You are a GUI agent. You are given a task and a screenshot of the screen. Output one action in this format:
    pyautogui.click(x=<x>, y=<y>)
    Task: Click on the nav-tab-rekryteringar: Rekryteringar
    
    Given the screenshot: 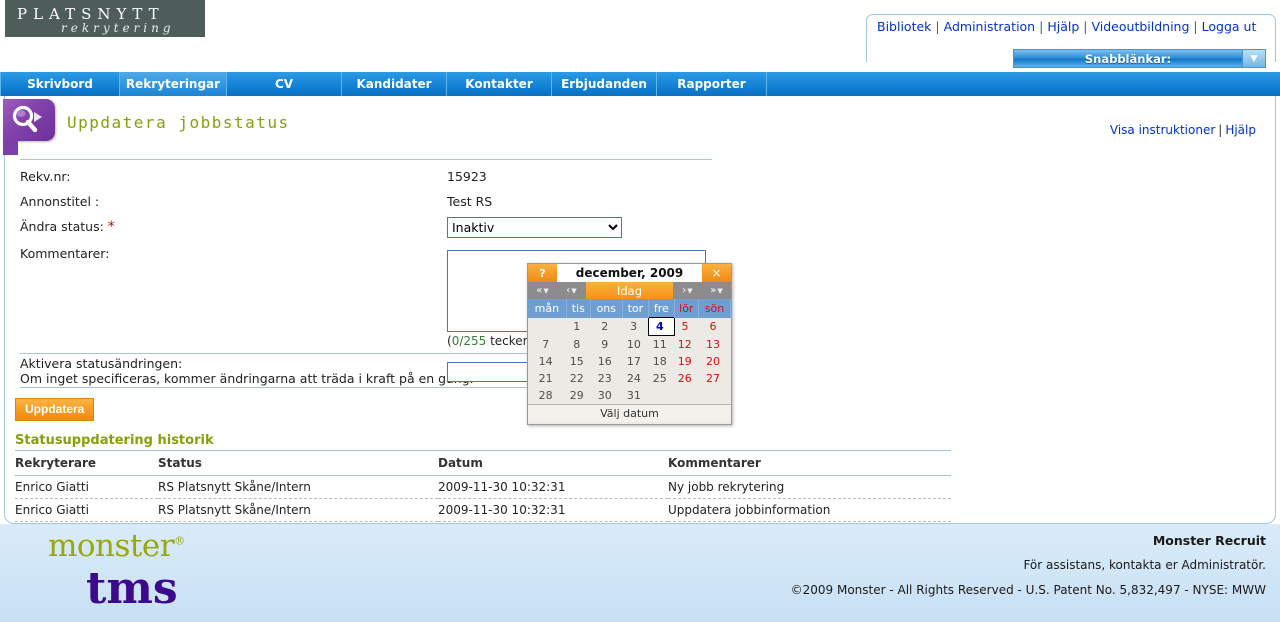 What is the action you would take?
    pyautogui.click(x=173, y=84)
    